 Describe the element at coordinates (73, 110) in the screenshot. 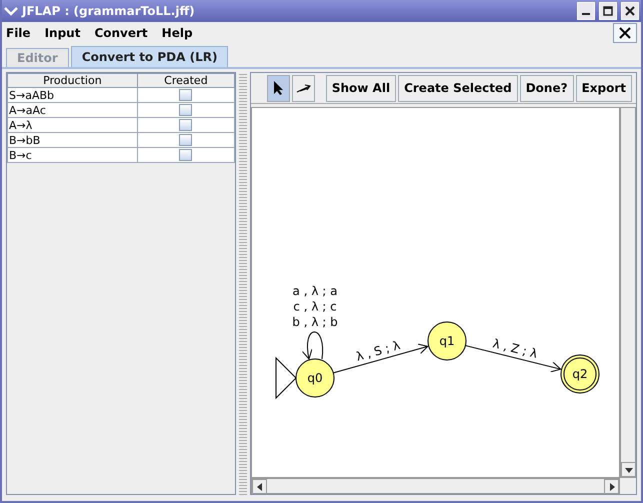

I see `table-cell: A→aAc` at that location.